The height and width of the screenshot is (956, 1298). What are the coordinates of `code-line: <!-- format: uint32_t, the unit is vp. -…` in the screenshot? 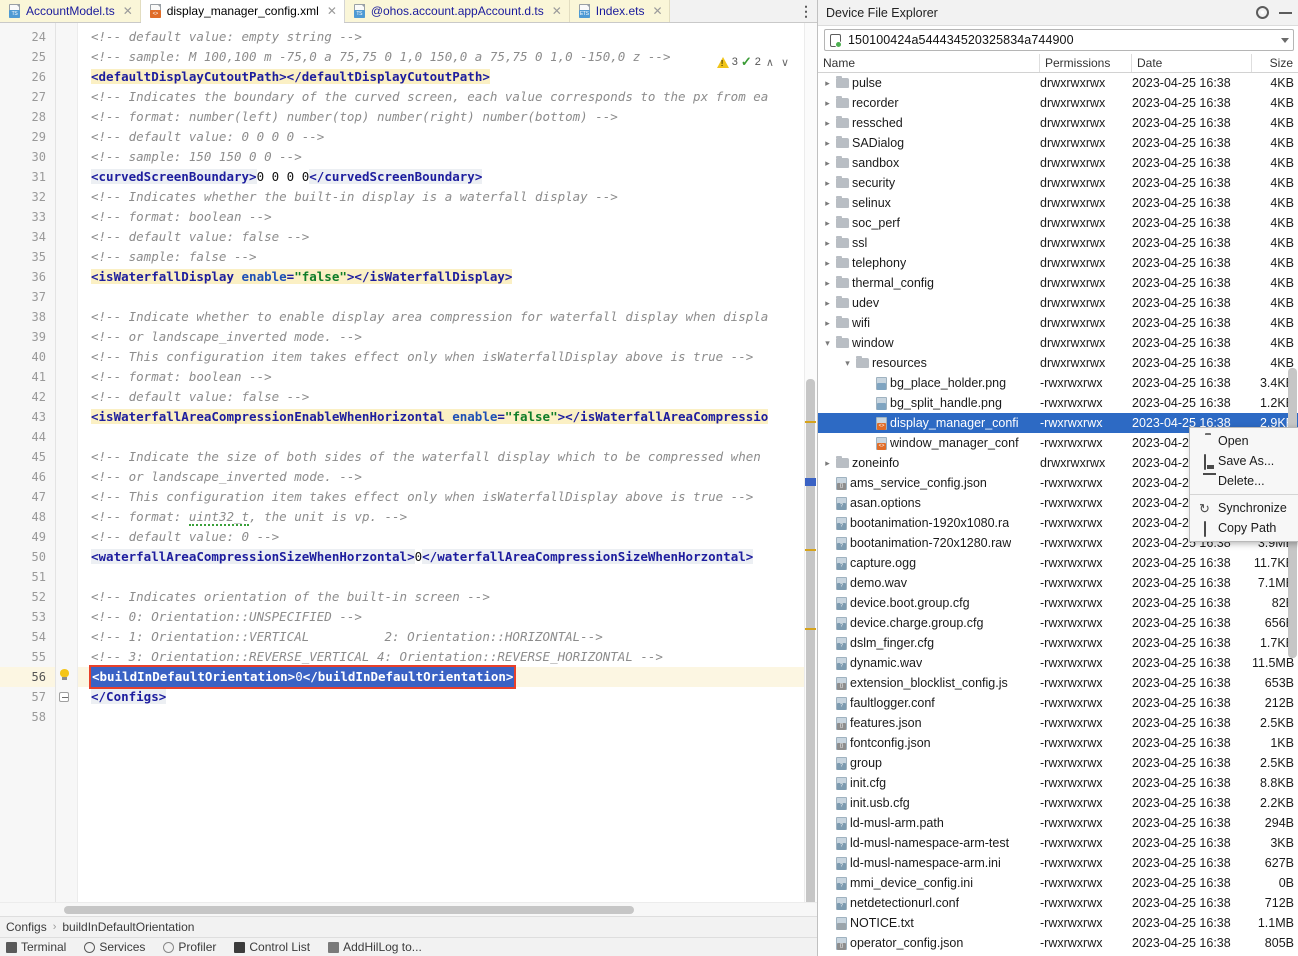 It's located at (447, 517).